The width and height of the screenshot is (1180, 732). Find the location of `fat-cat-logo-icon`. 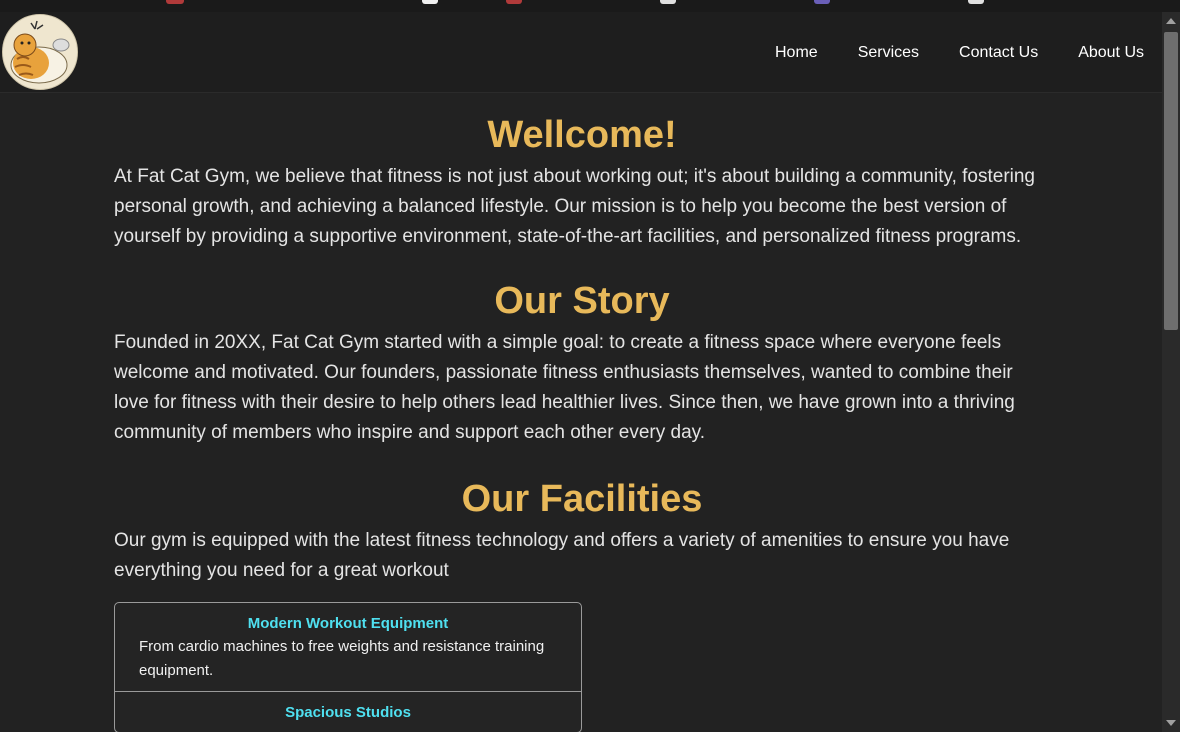

fat-cat-logo-icon is located at coordinates (40, 52).